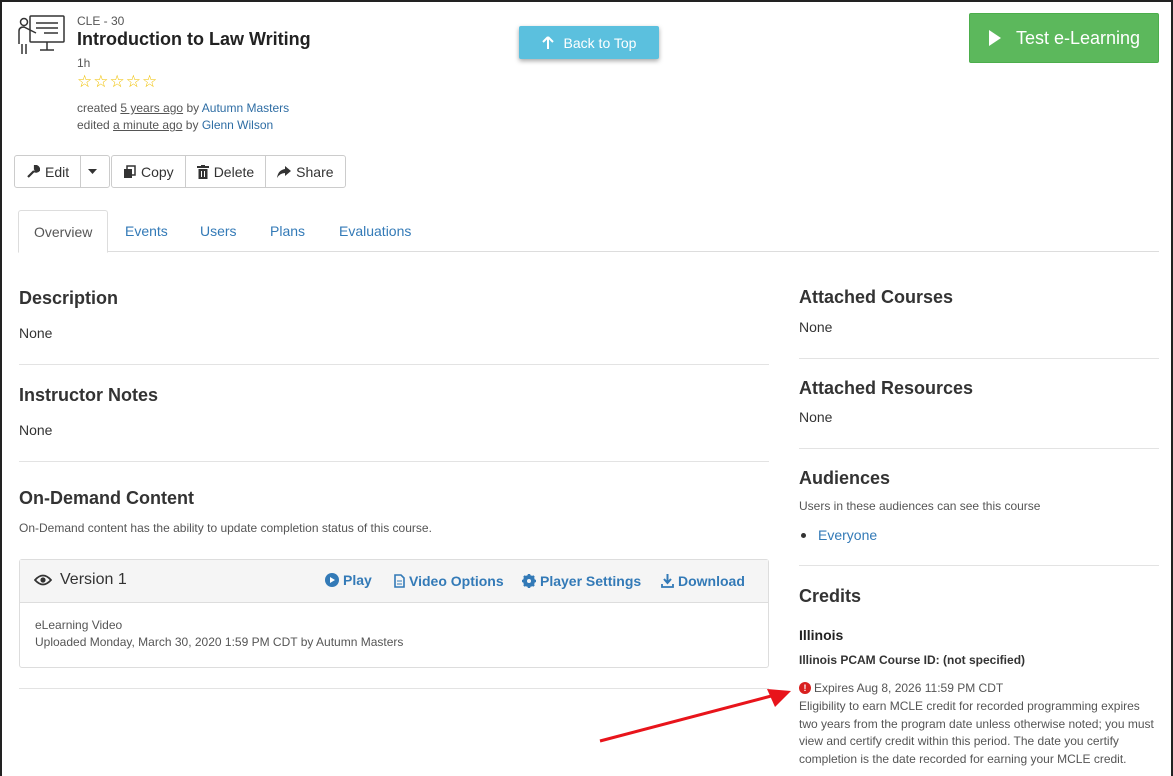 The width and height of the screenshot is (1173, 776). I want to click on download-link: Download, so click(703, 581).